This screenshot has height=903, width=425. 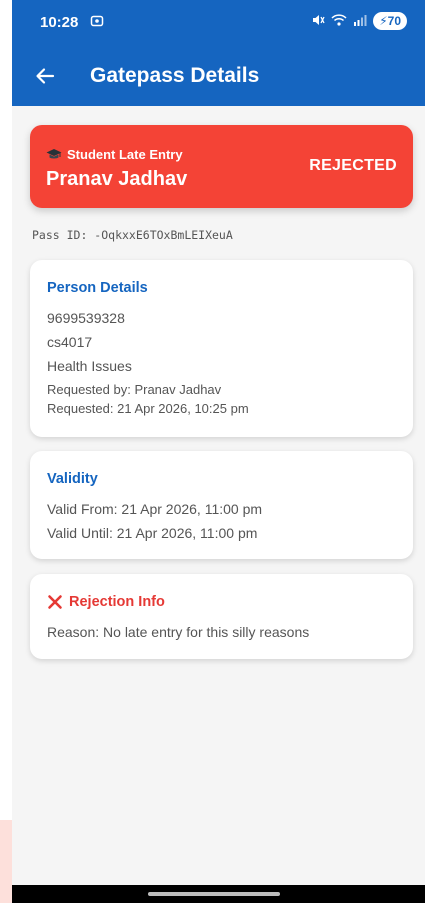 I want to click on rejection-title: Rejection Info, so click(x=117, y=602).